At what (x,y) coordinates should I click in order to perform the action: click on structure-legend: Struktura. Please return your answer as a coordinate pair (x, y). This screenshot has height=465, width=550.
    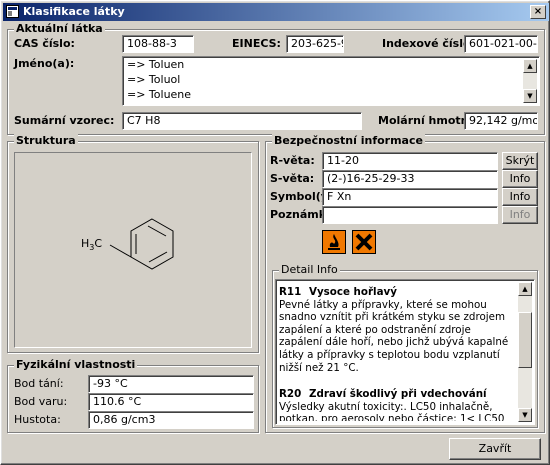
    Looking at the image, I should click on (46, 141).